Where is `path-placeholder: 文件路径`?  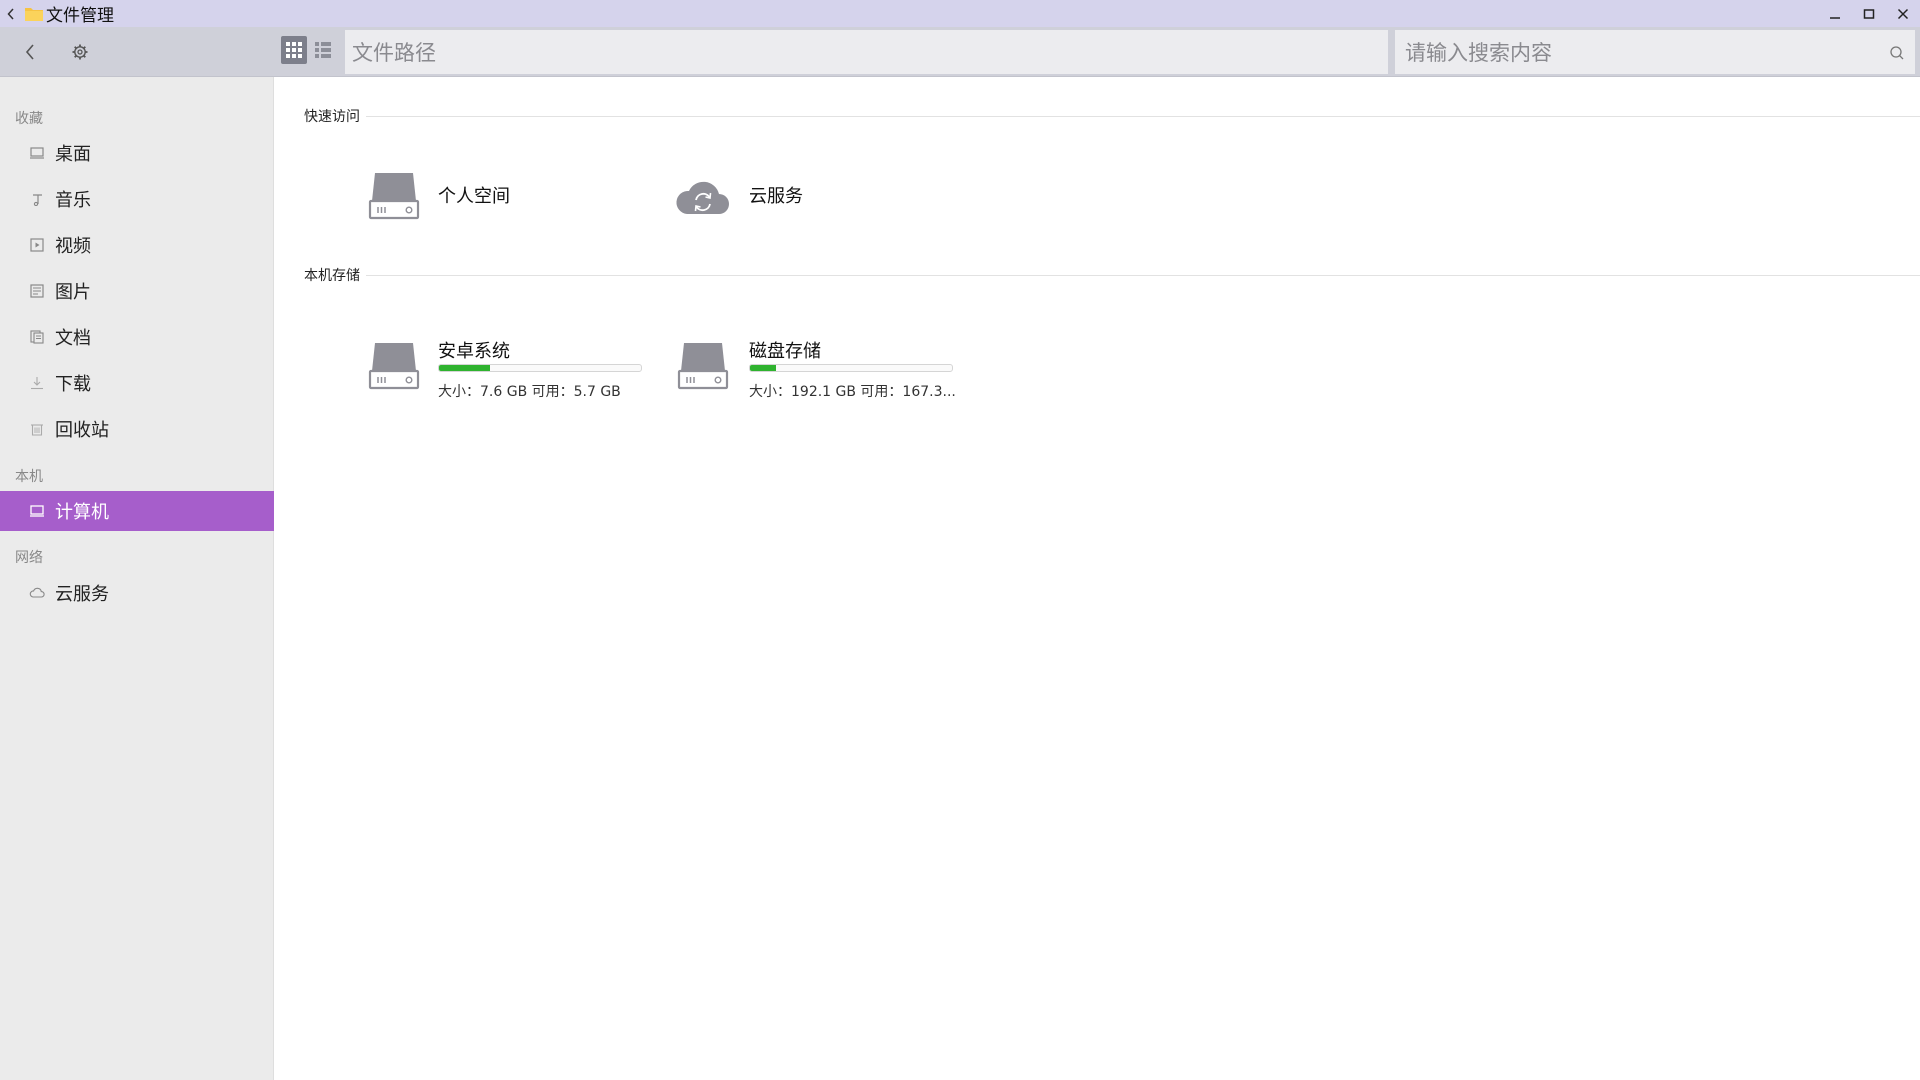 path-placeholder: 文件路径 is located at coordinates (394, 53).